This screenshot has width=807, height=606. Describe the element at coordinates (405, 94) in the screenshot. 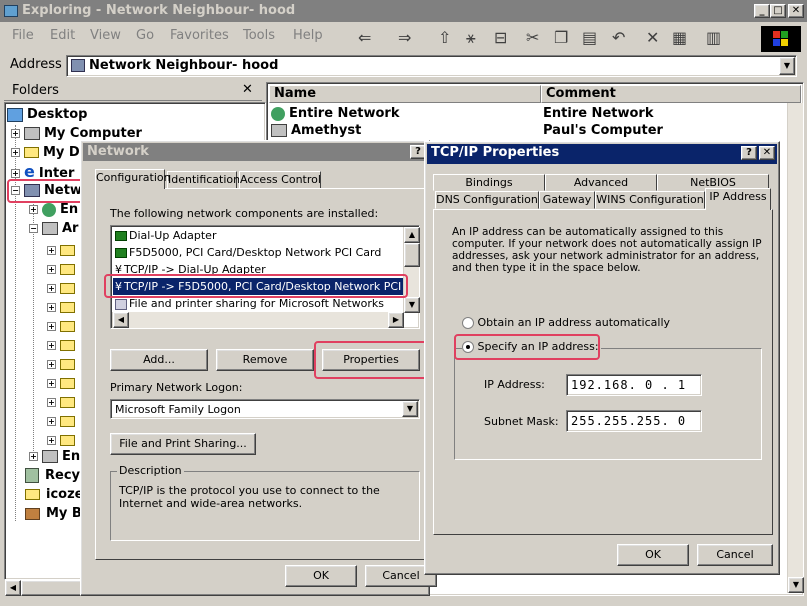

I see `column-name: Name` at that location.